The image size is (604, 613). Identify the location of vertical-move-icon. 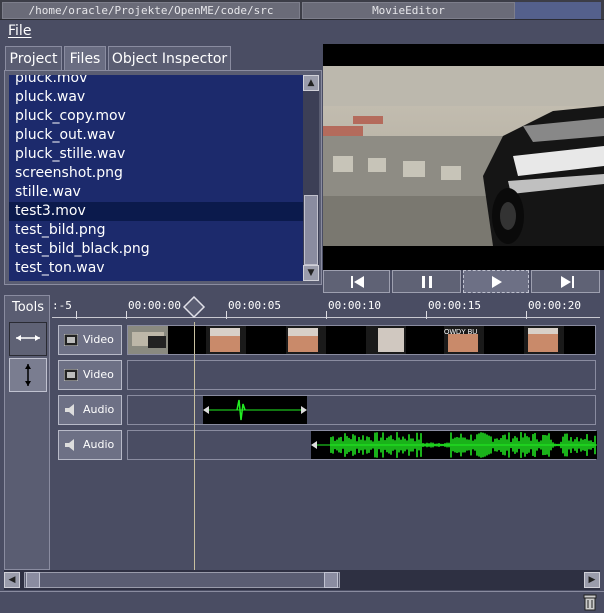
(28, 375).